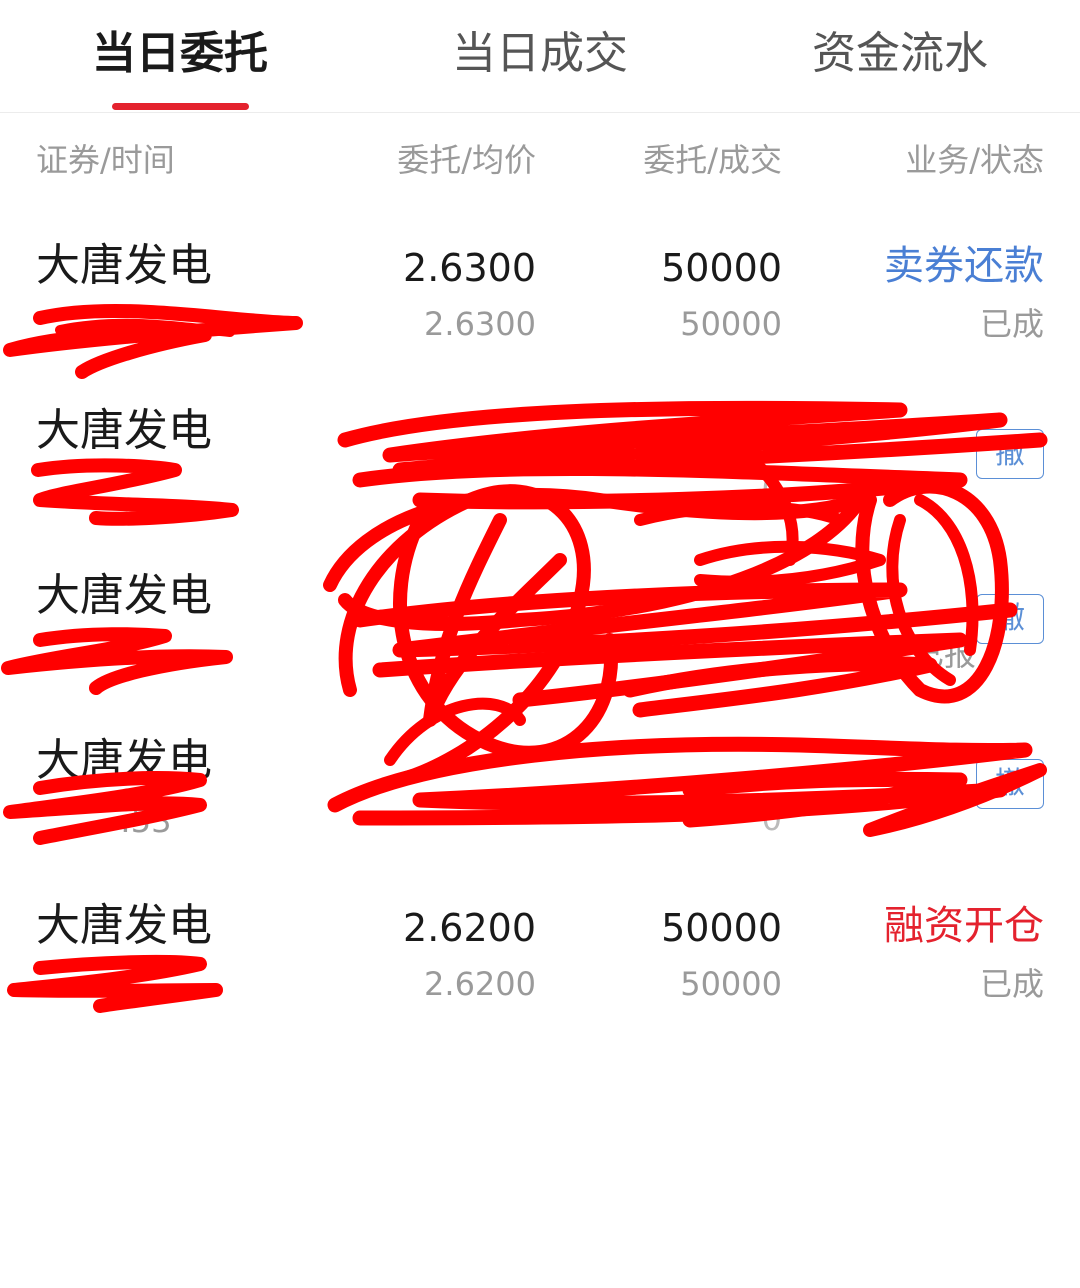 The height and width of the screenshot is (1288, 1080). Describe the element at coordinates (712, 160) in the screenshot. I see `column-header-order-filled: 委托/成交` at that location.